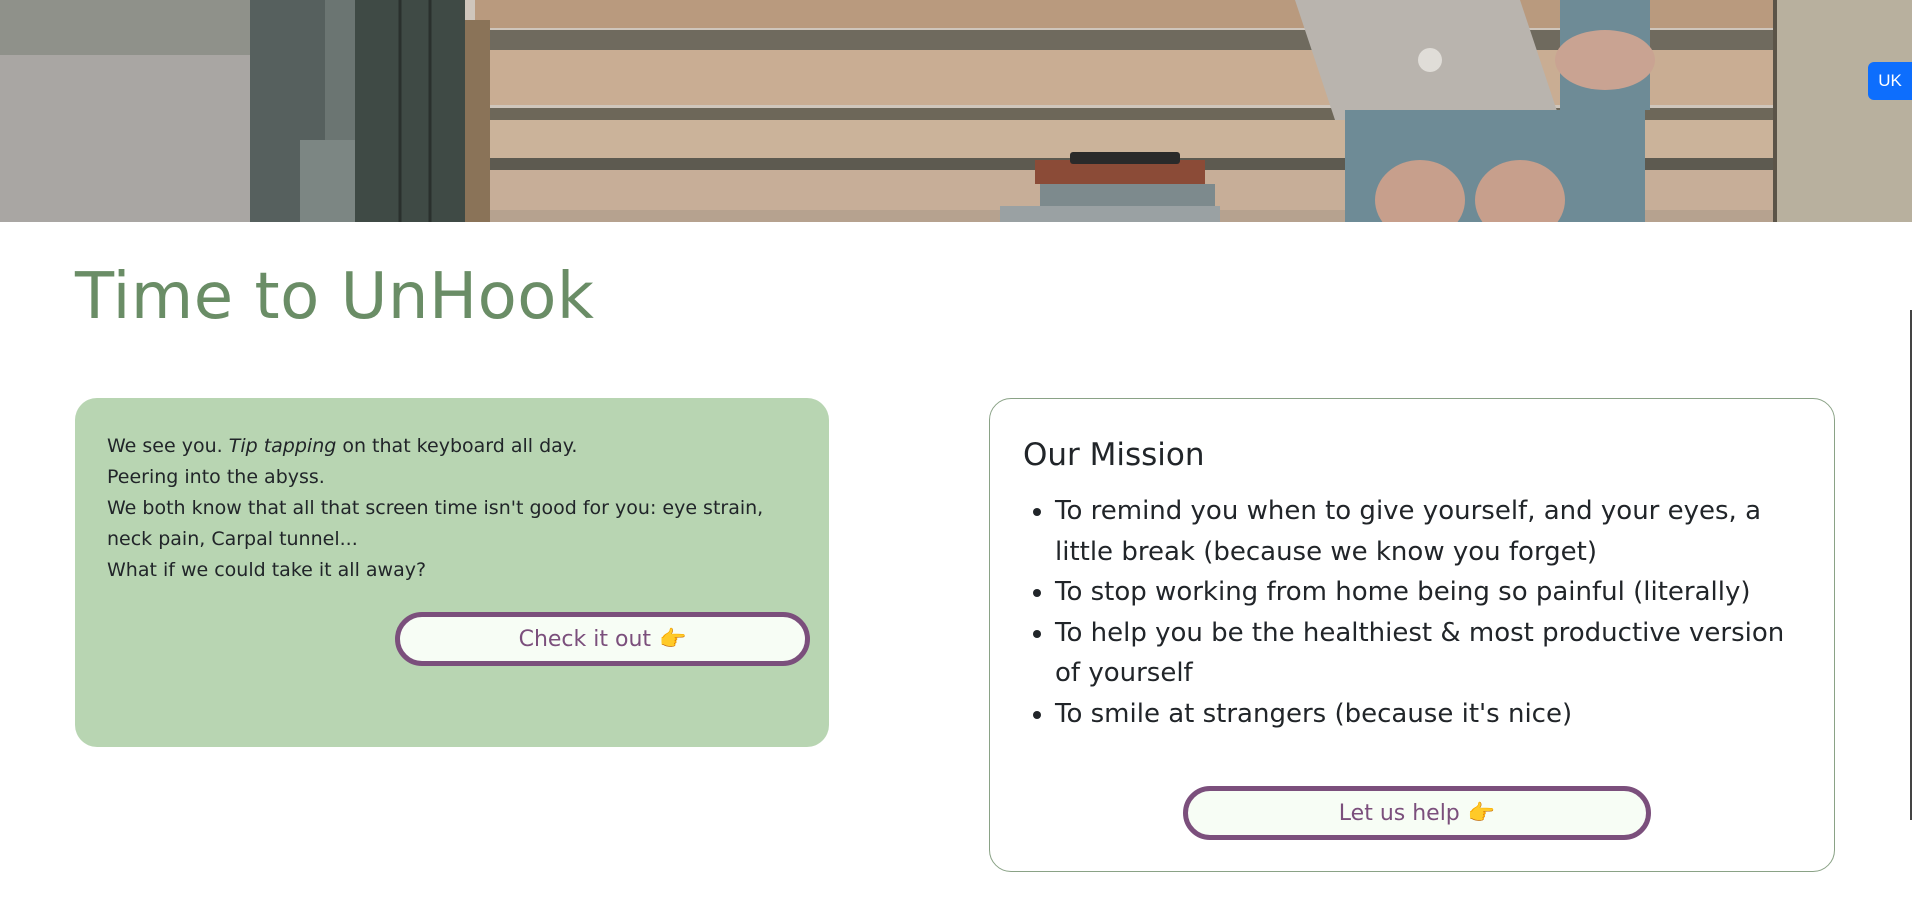 This screenshot has width=1912, height=911. I want to click on intro-line-4: What if we could take it all away?, so click(267, 570).